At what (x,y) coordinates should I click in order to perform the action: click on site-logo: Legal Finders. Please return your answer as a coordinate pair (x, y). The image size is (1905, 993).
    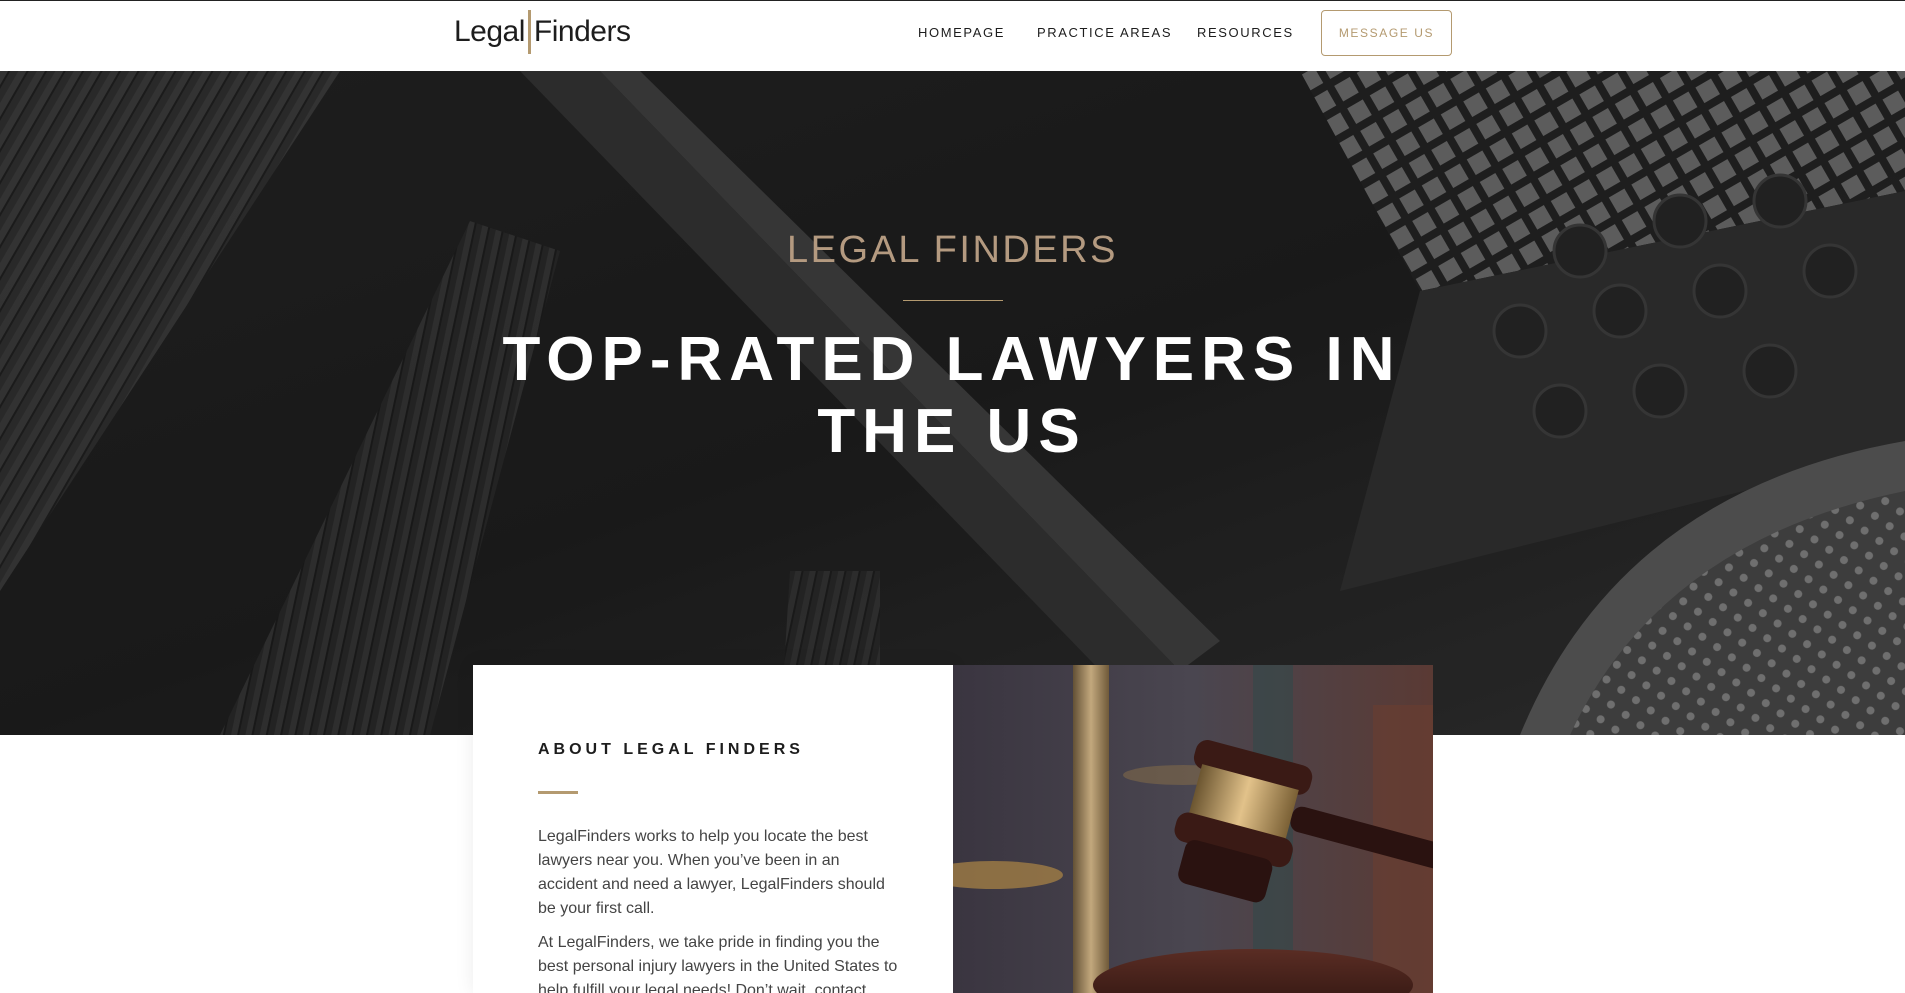
    Looking at the image, I should click on (542, 32).